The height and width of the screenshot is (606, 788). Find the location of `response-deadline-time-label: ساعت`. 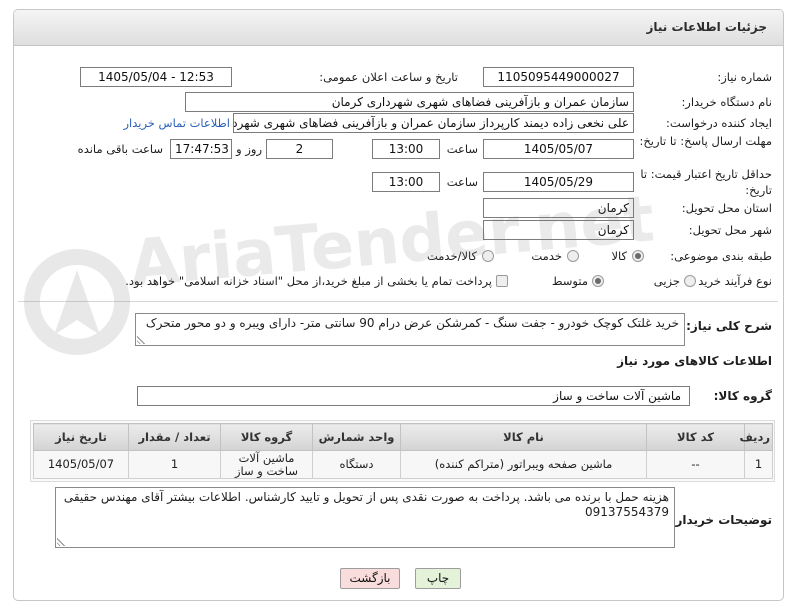

response-deadline-time-label: ساعت is located at coordinates (462, 149).